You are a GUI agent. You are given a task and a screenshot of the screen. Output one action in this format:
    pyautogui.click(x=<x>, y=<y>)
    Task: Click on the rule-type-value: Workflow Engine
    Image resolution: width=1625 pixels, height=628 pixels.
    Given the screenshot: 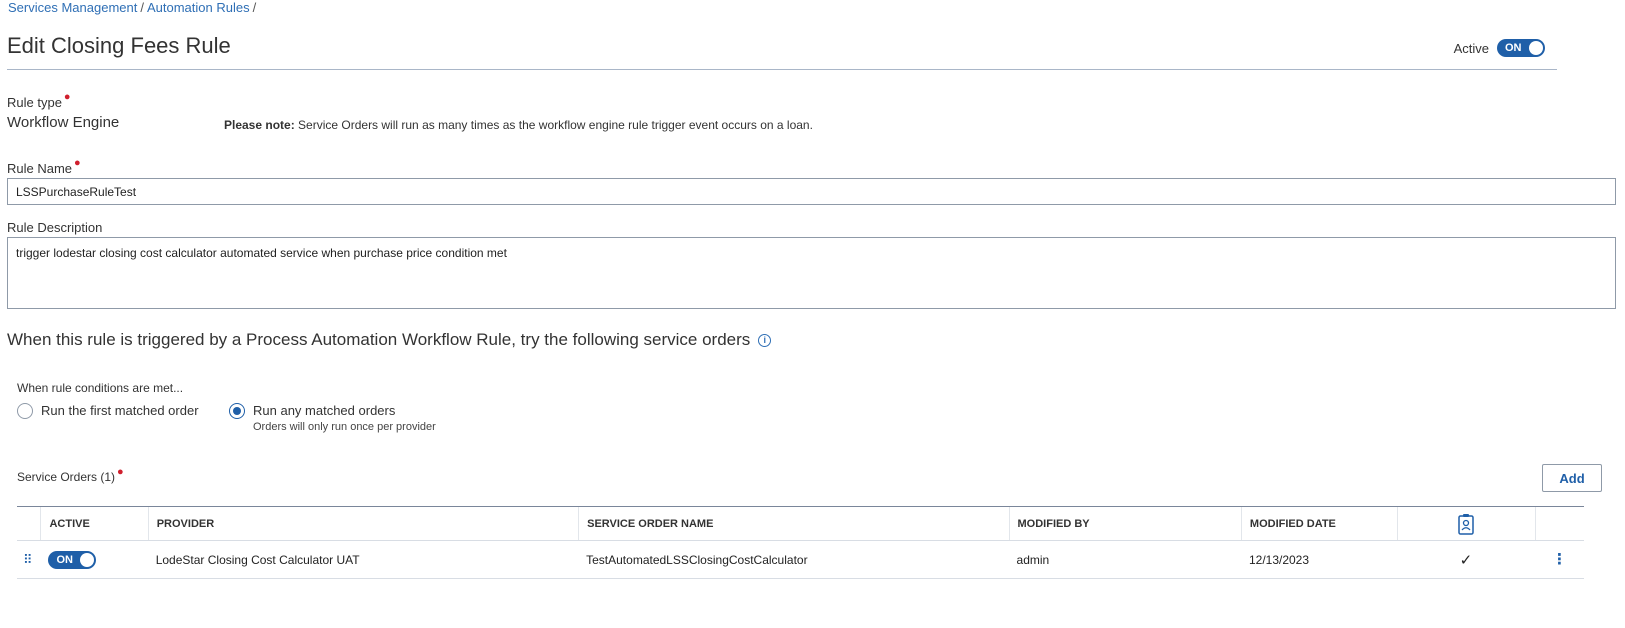 What is the action you would take?
    pyautogui.click(x=63, y=122)
    